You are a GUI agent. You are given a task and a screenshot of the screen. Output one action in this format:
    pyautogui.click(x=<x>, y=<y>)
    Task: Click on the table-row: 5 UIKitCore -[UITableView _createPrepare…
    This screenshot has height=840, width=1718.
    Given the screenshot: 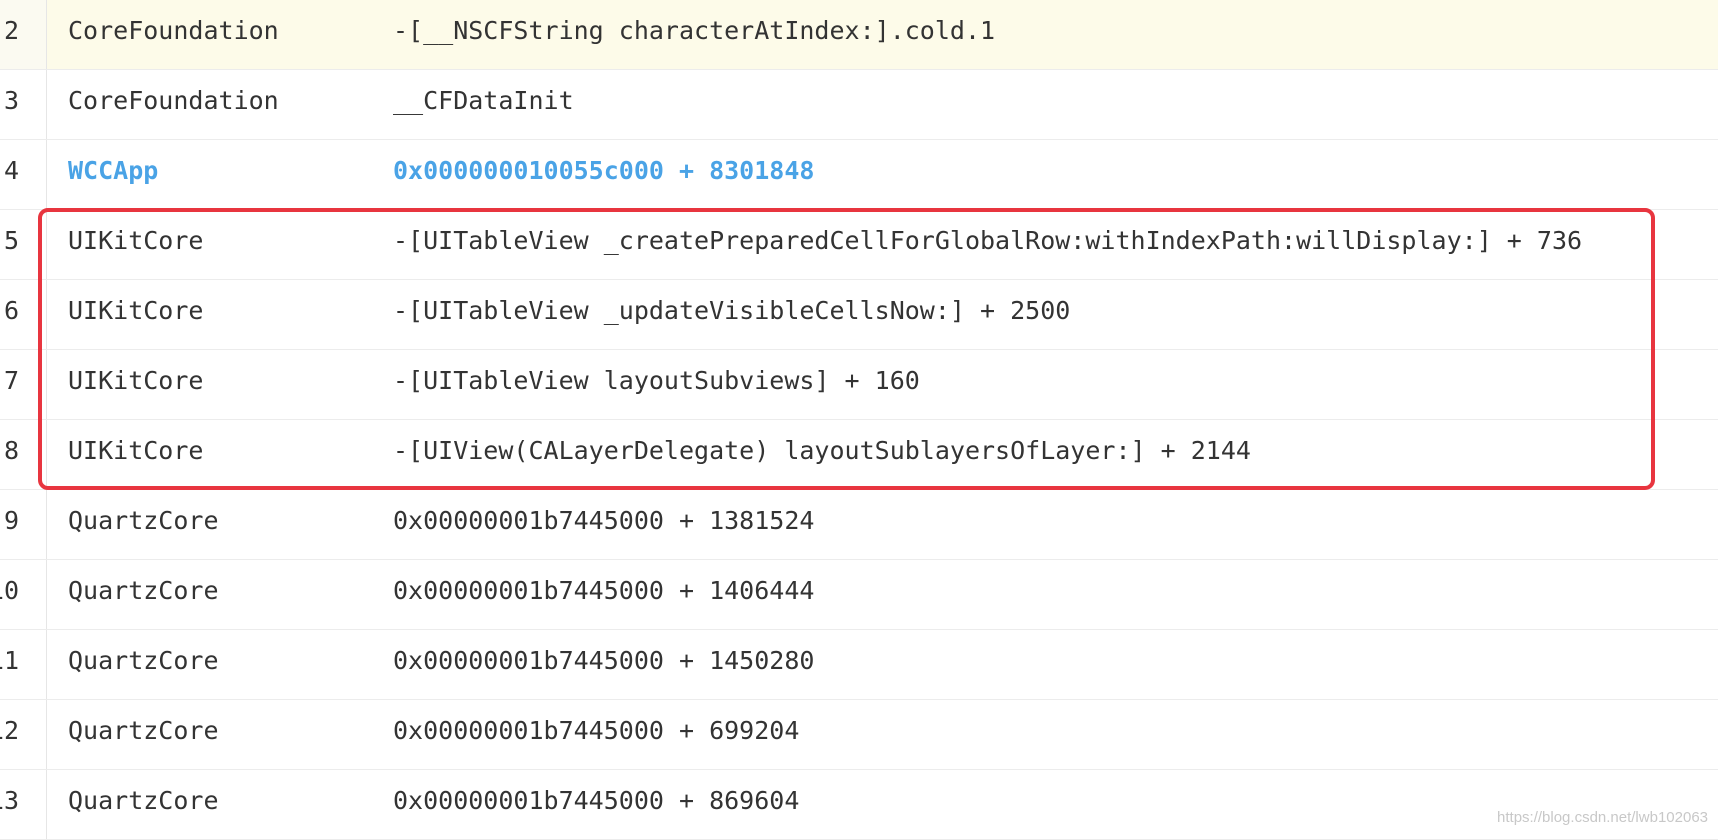 What is the action you would take?
    pyautogui.click(x=859, y=245)
    